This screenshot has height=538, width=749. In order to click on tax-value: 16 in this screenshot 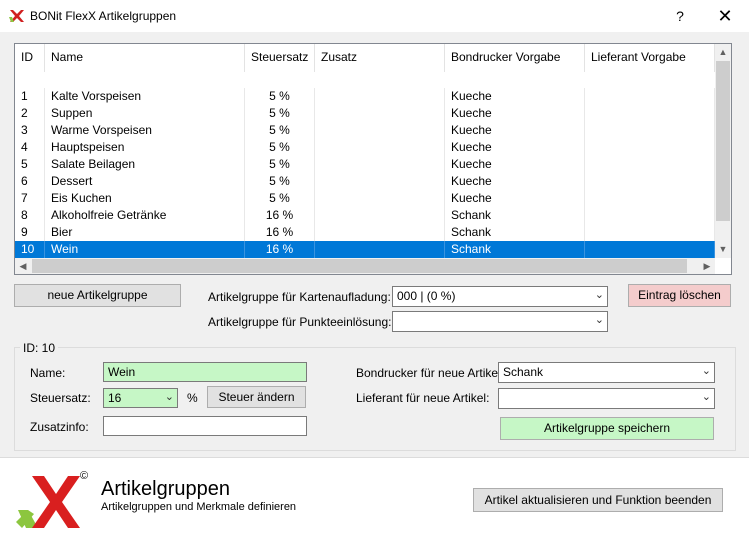, I will do `click(115, 398)`.